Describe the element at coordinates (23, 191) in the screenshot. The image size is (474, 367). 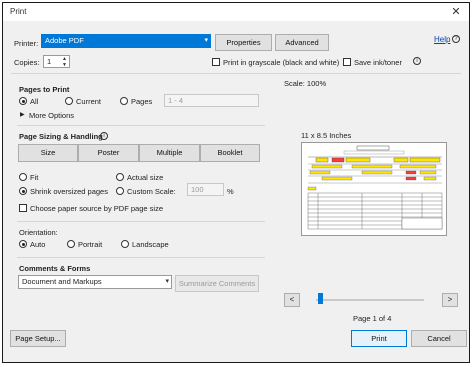
I see `shrink-oversized-radio` at that location.